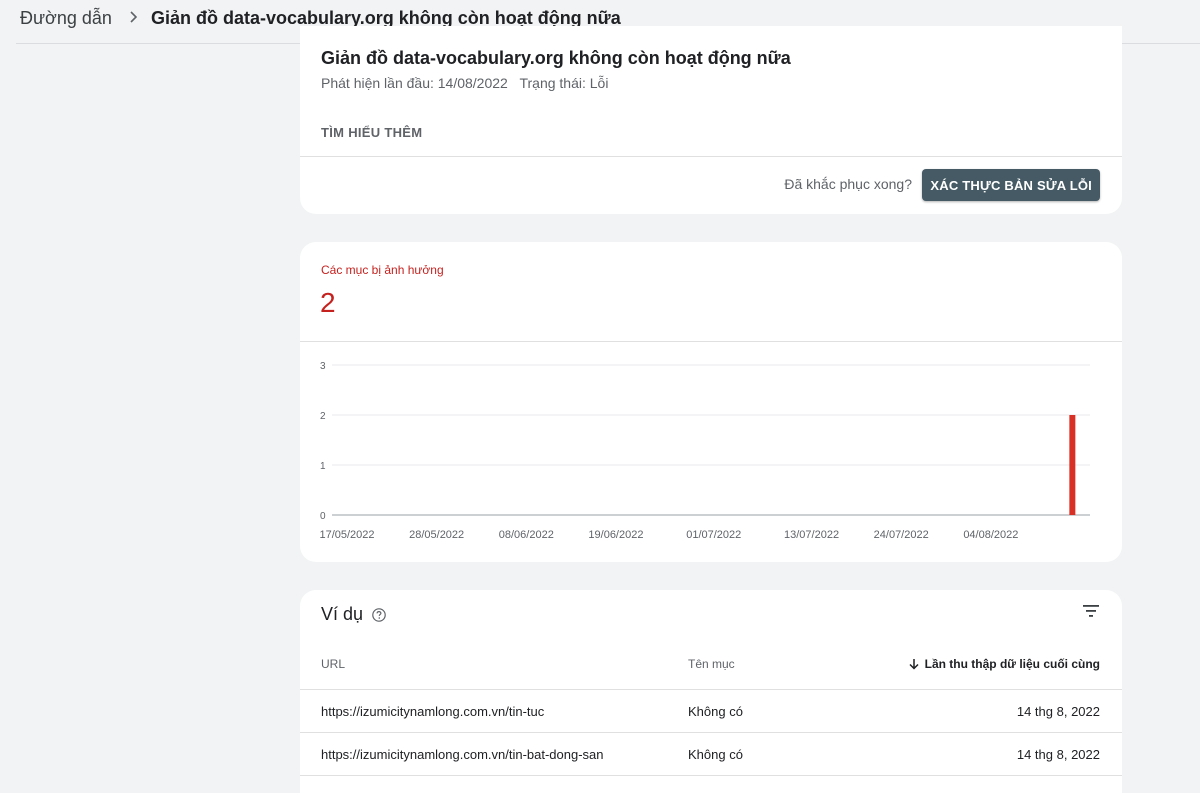 The width and height of the screenshot is (1200, 793). Describe the element at coordinates (990, 535) in the screenshot. I see `x-tick-label: 04/08/2022` at that location.